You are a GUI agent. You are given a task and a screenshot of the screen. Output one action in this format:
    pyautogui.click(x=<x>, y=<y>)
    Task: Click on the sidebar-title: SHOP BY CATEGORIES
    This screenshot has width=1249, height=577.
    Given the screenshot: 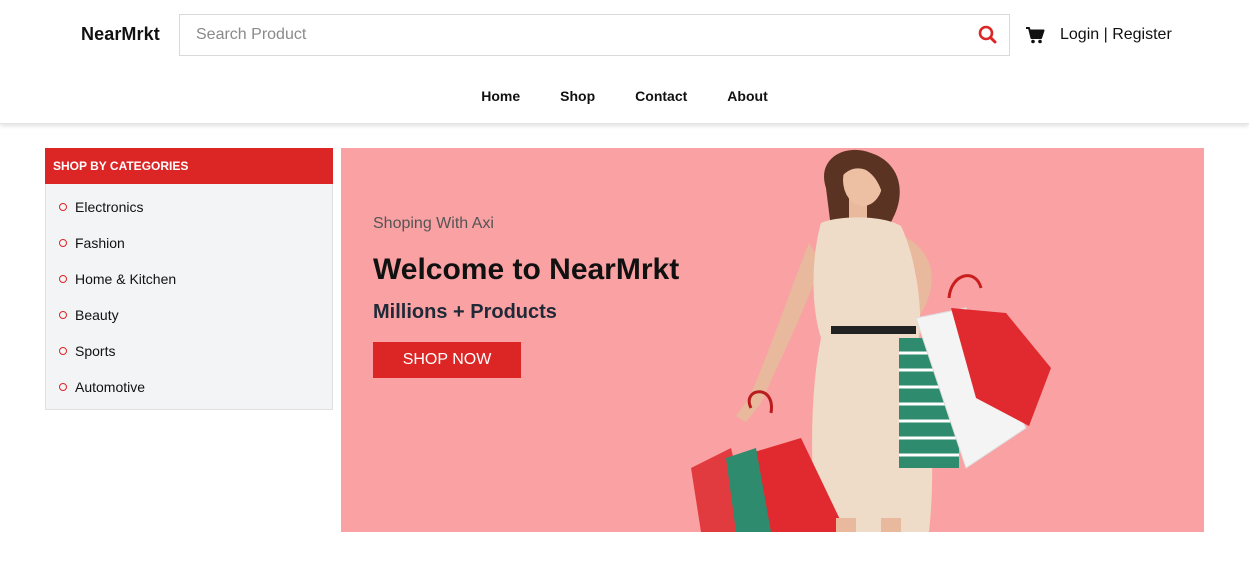 What is the action you would take?
    pyautogui.click(x=189, y=166)
    